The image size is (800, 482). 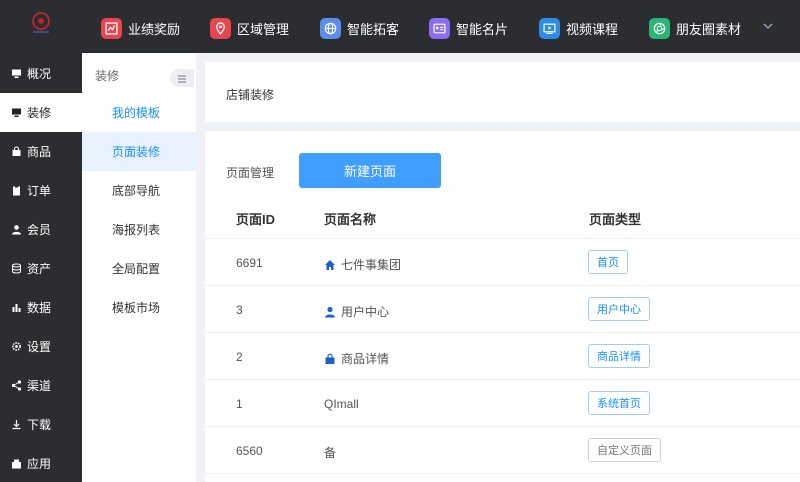 What do you see at coordinates (16, 463) in the screenshot?
I see `apps-icon` at bounding box center [16, 463].